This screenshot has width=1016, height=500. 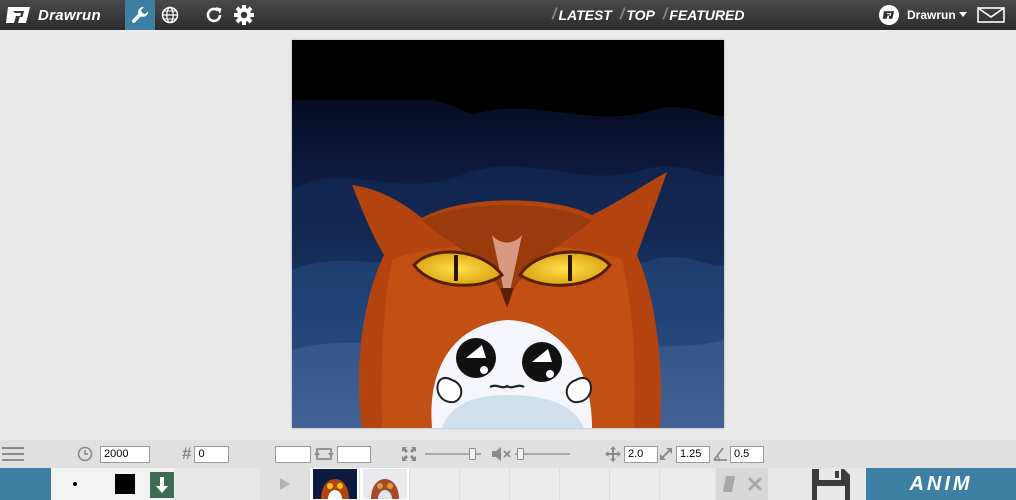 I want to click on mail-icon, so click(x=991, y=15).